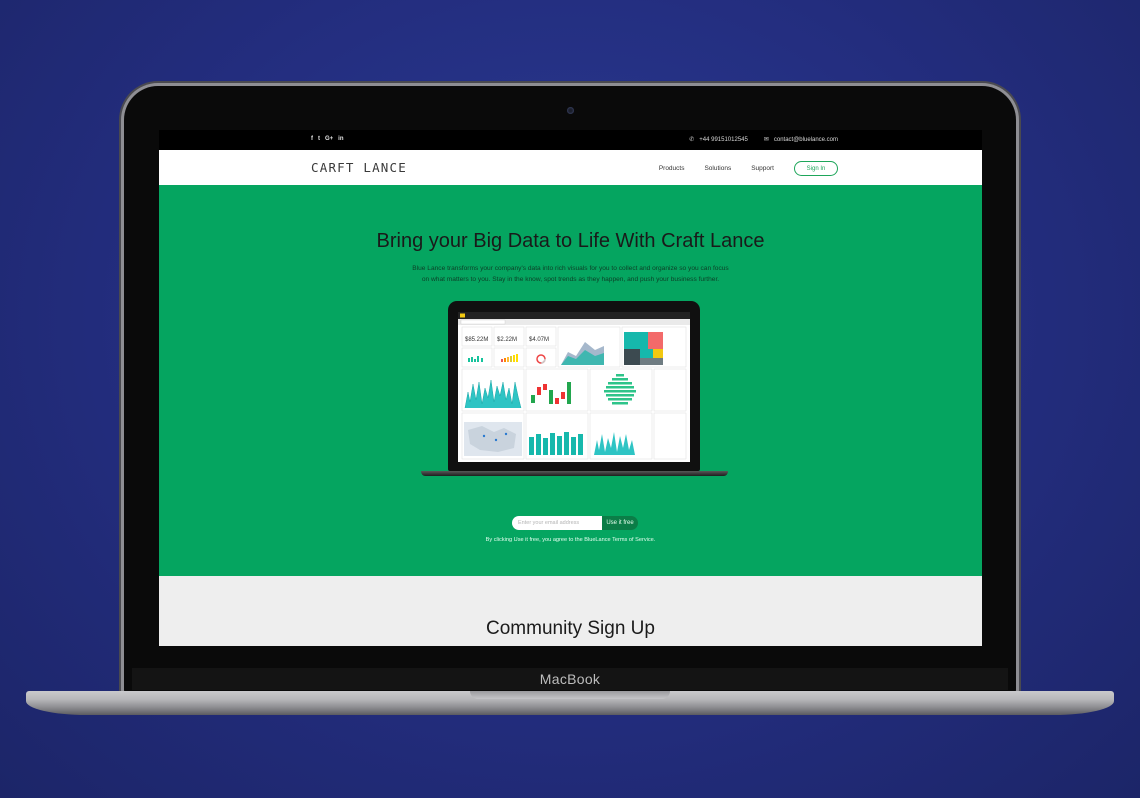 The image size is (1140, 798). What do you see at coordinates (557, 523) in the screenshot?
I see `email-input` at bounding box center [557, 523].